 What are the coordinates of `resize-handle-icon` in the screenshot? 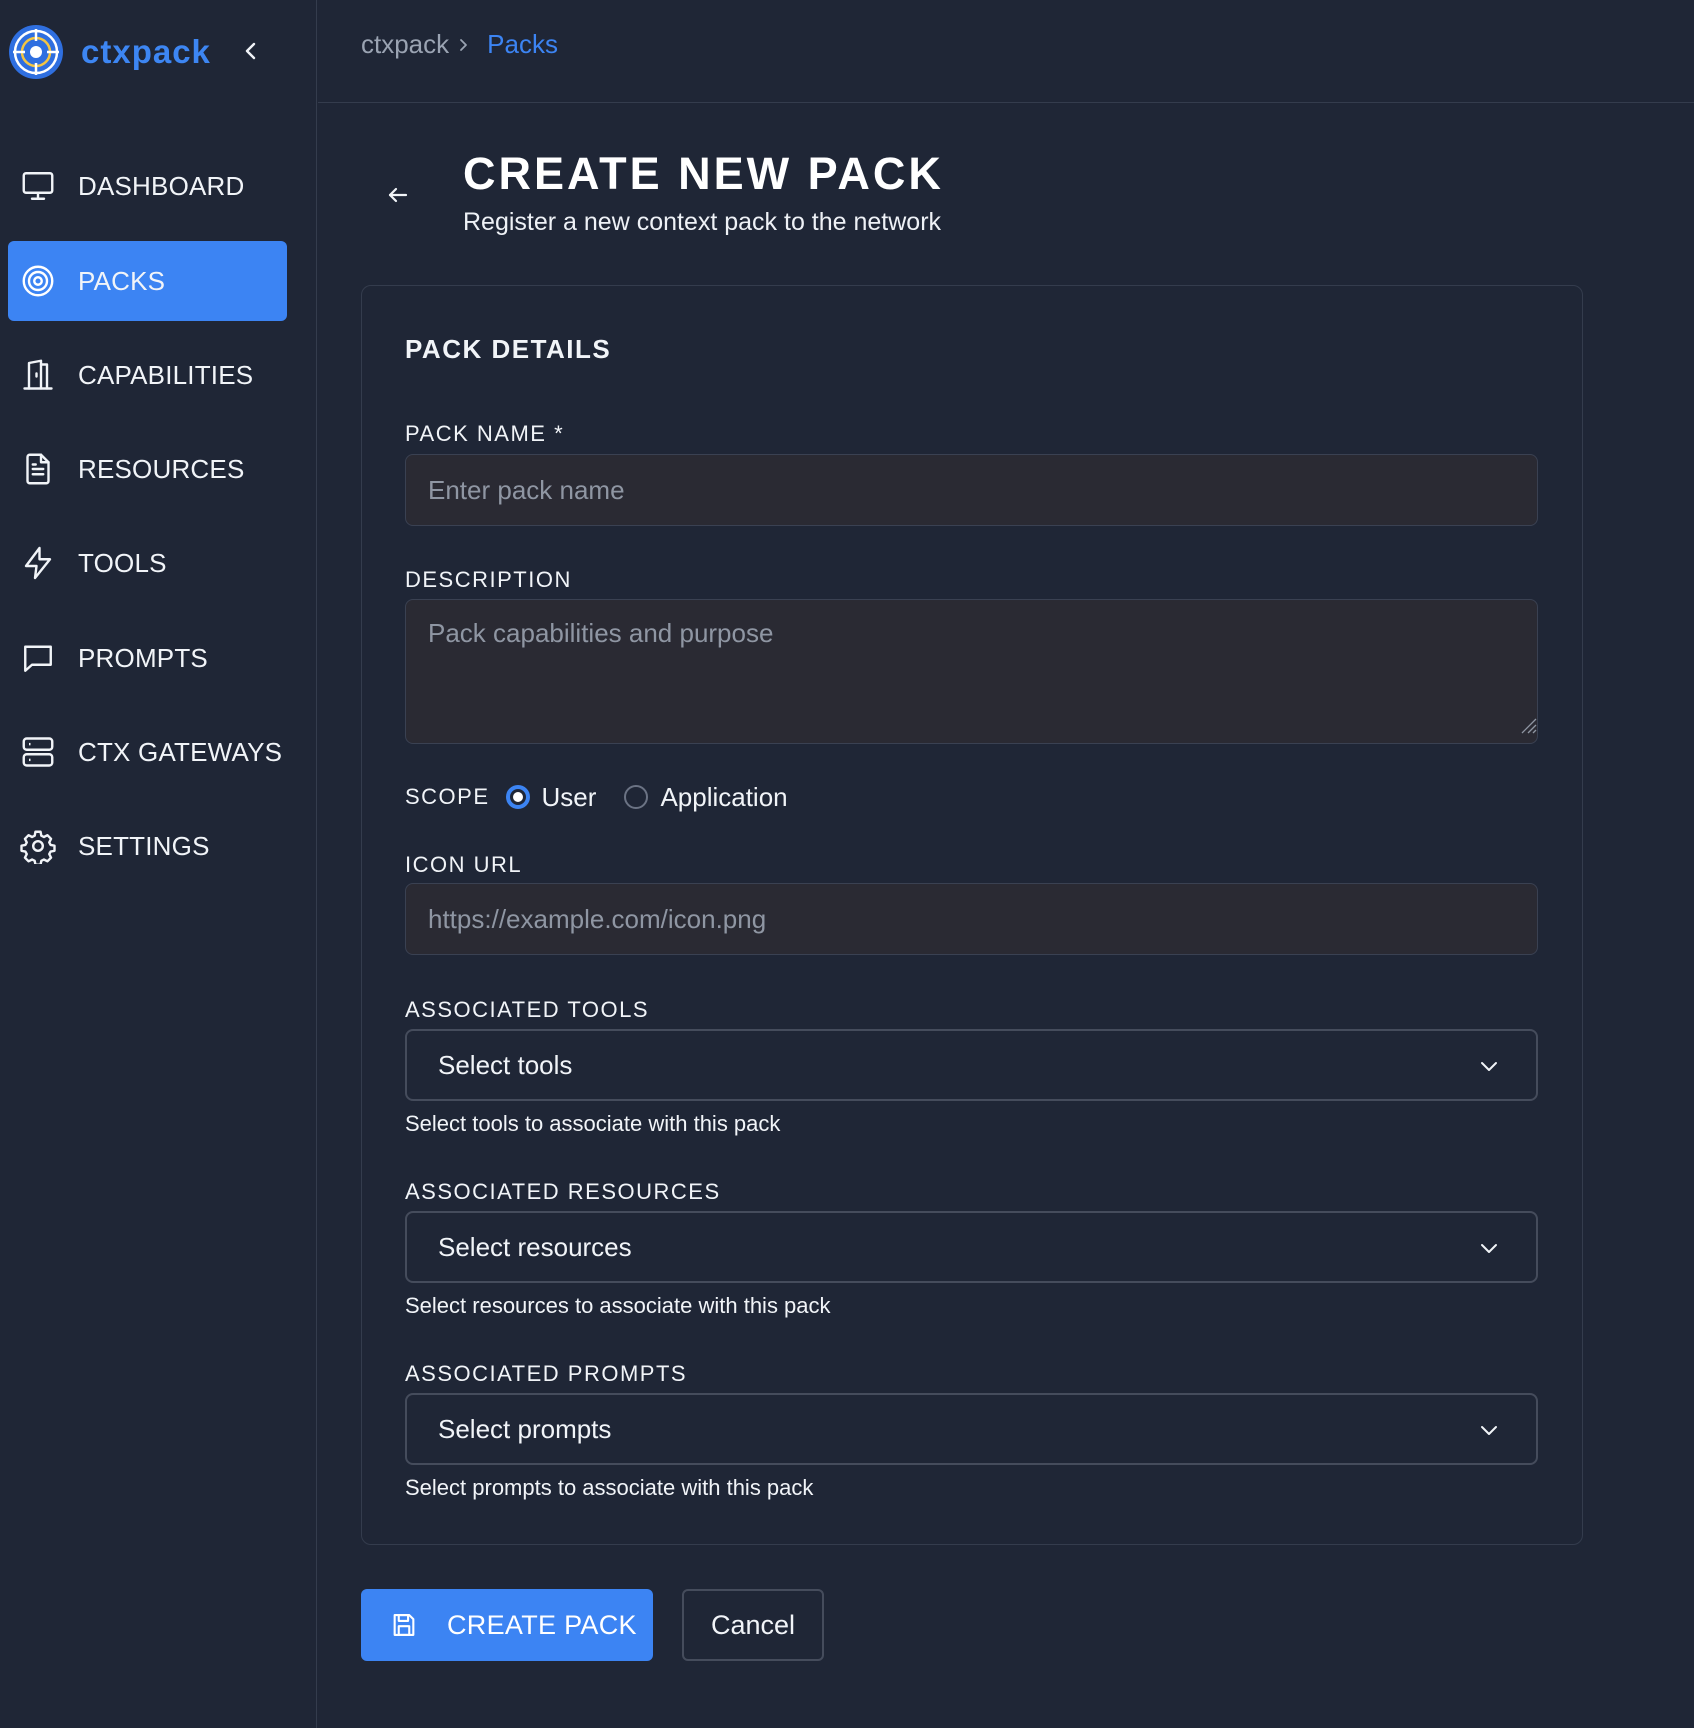 It's located at (1528, 725).